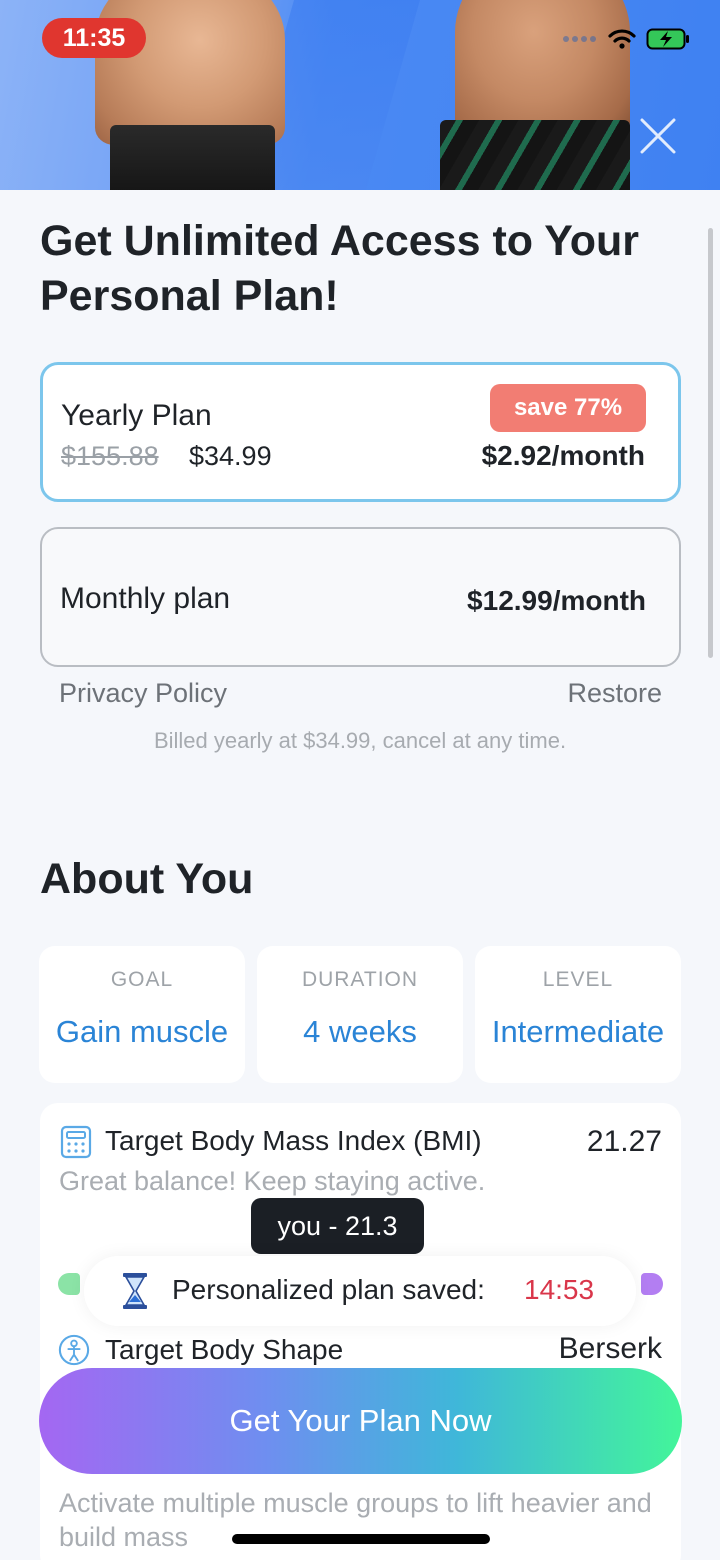  Describe the element at coordinates (142, 979) in the screenshot. I see `goal-label: GOAL` at that location.